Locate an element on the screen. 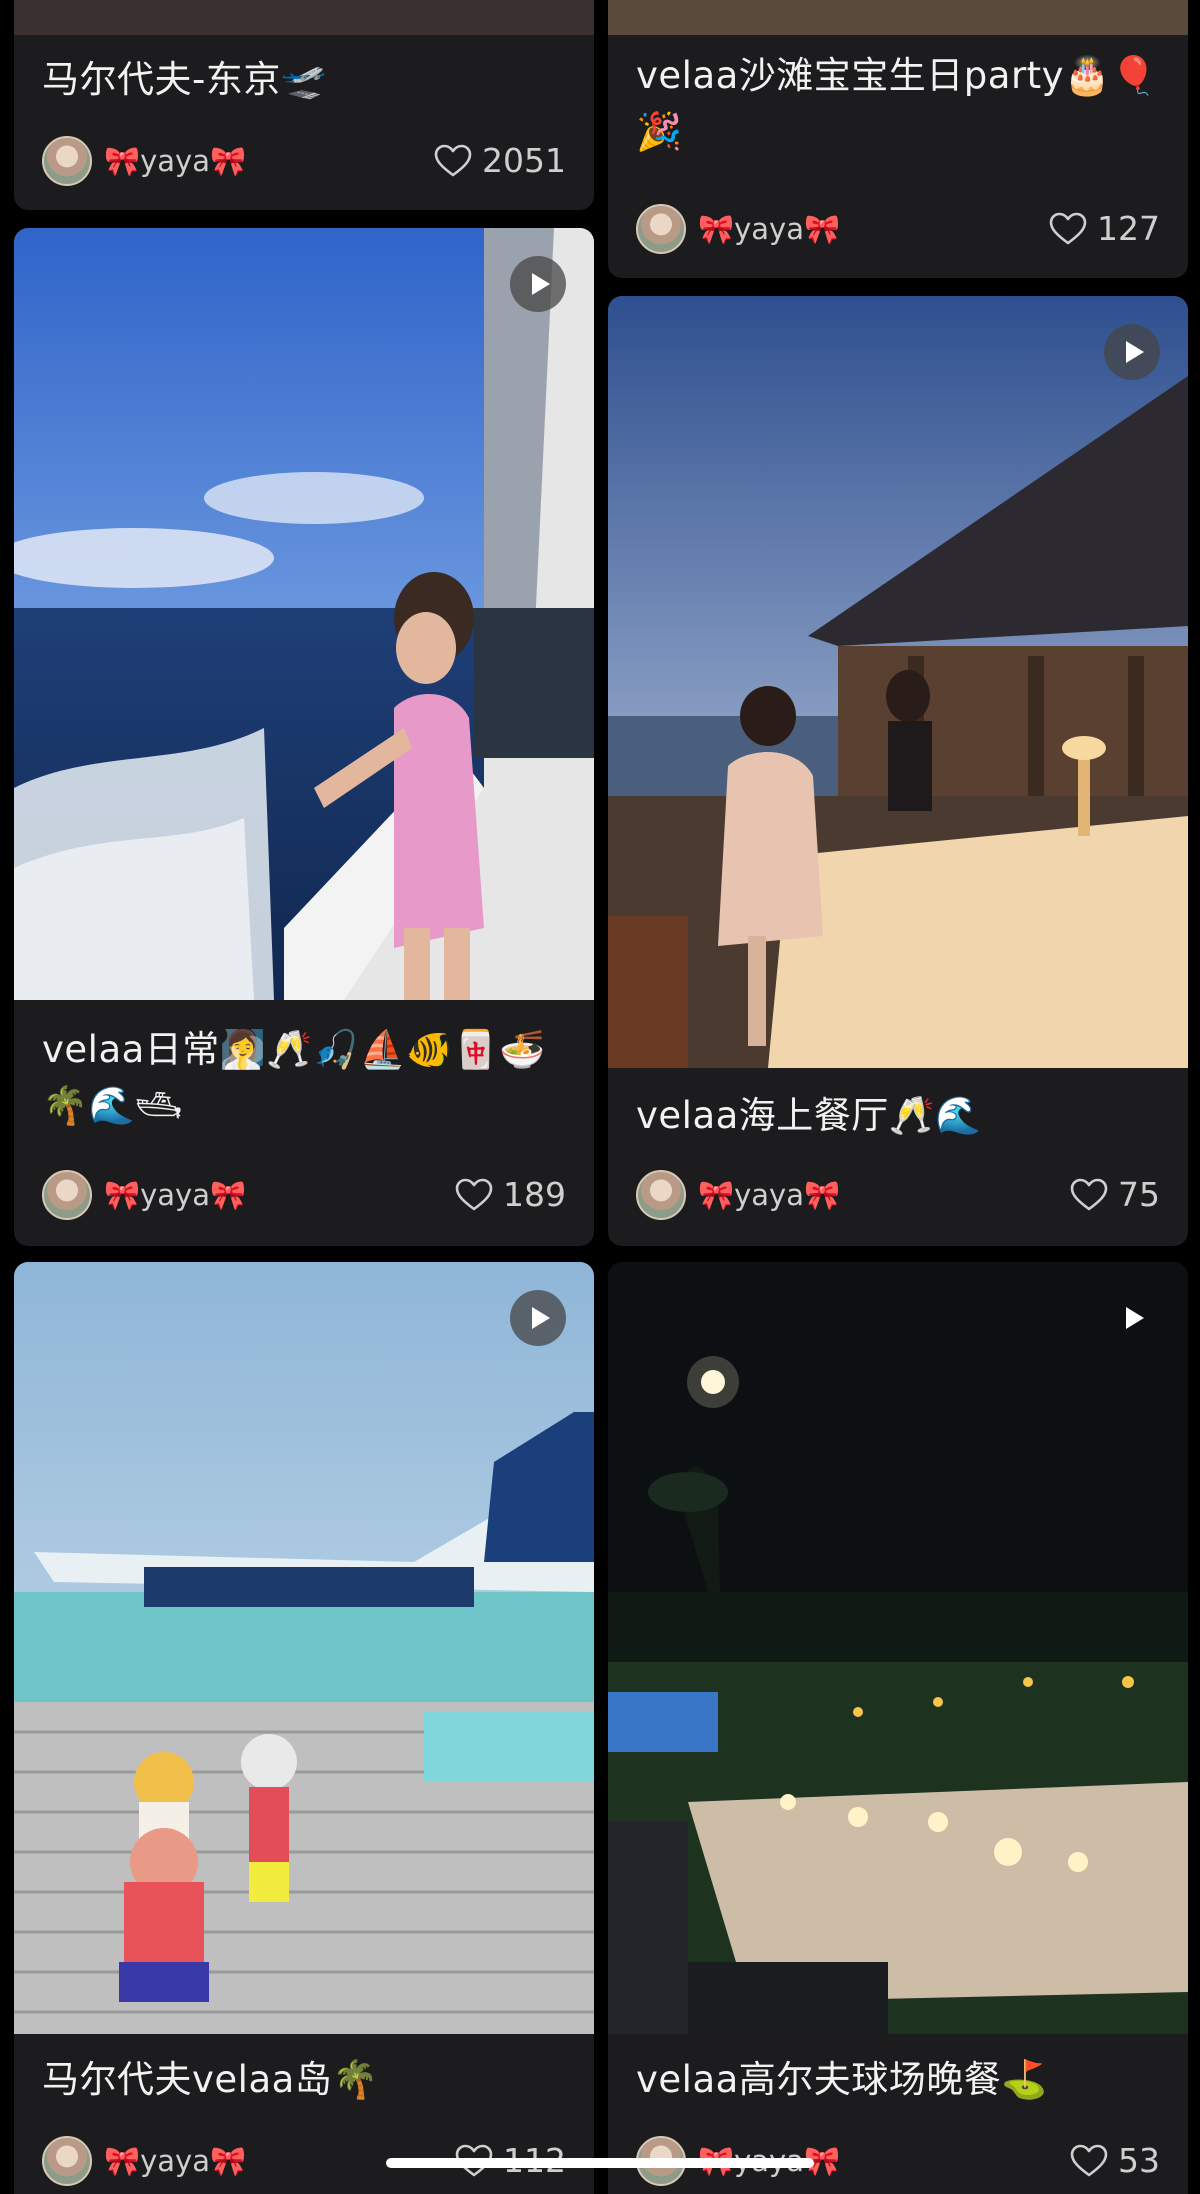 The height and width of the screenshot is (2194, 1200). like-button: 127 is located at coordinates (1104, 229).